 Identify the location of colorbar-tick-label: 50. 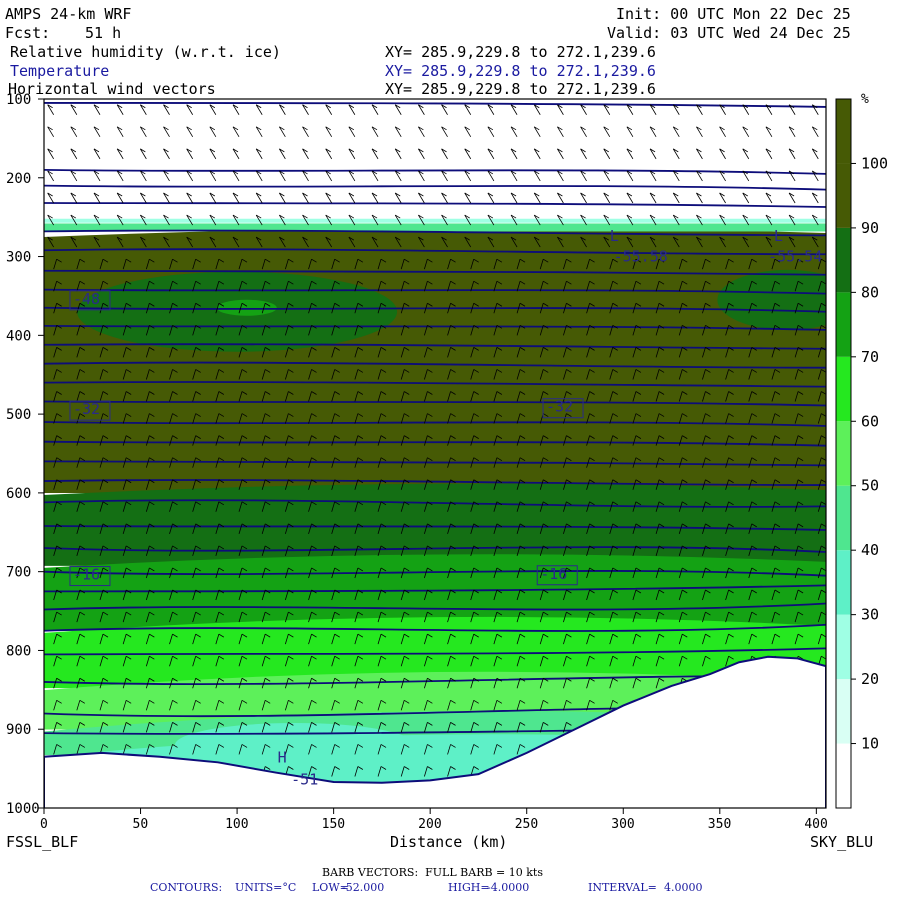
(870, 486).